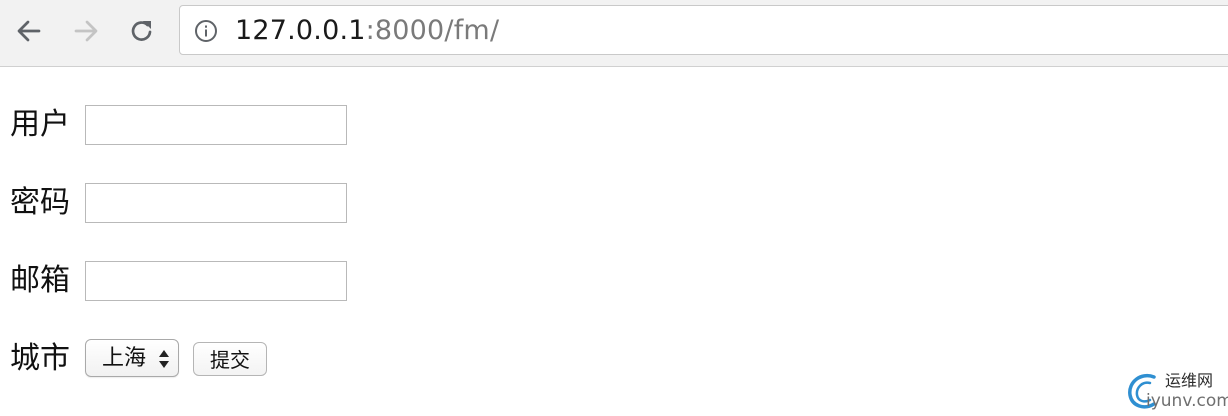 The height and width of the screenshot is (416, 1228). What do you see at coordinates (164, 359) in the screenshot?
I see `up-down-arrows-icon` at bounding box center [164, 359].